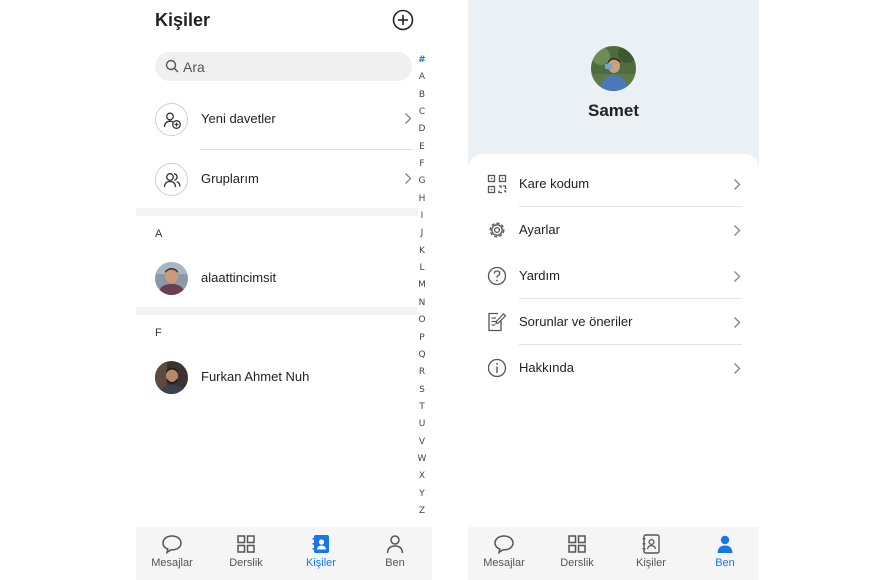 The image size is (876, 580). Describe the element at coordinates (422, 95) in the screenshot. I see `alphabet-index-letter: B` at that location.